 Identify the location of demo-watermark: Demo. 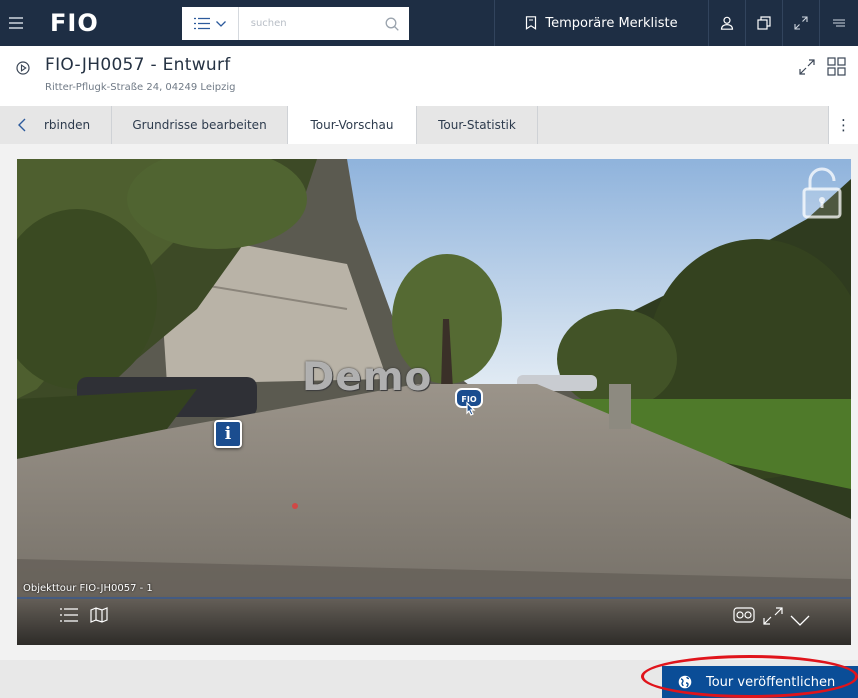
(367, 377).